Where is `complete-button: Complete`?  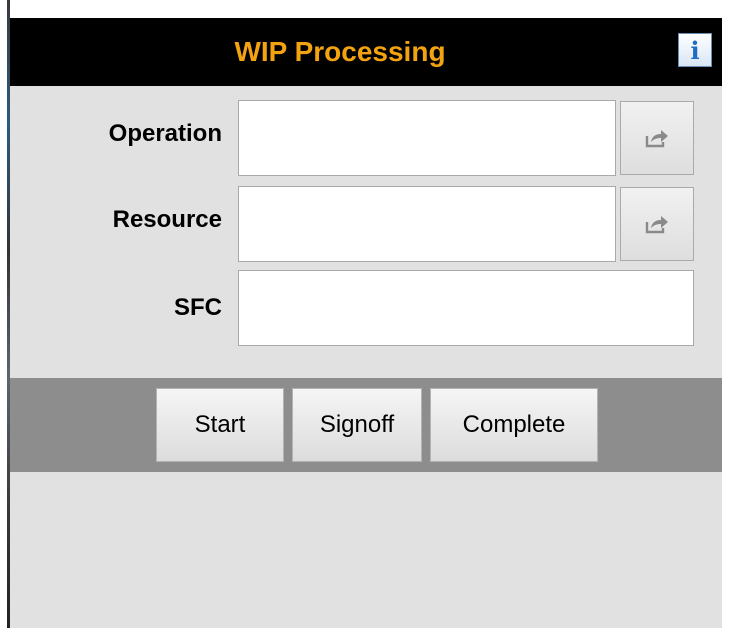 complete-button: Complete is located at coordinates (514, 425).